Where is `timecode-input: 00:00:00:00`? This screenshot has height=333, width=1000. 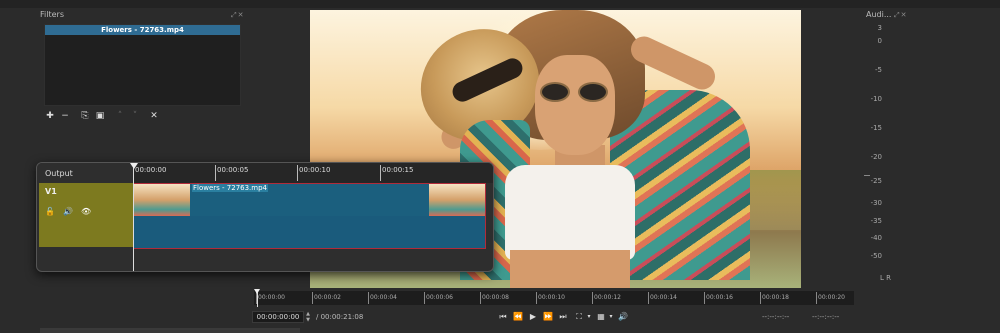
timecode-input: 00:00:00:00 is located at coordinates (278, 317).